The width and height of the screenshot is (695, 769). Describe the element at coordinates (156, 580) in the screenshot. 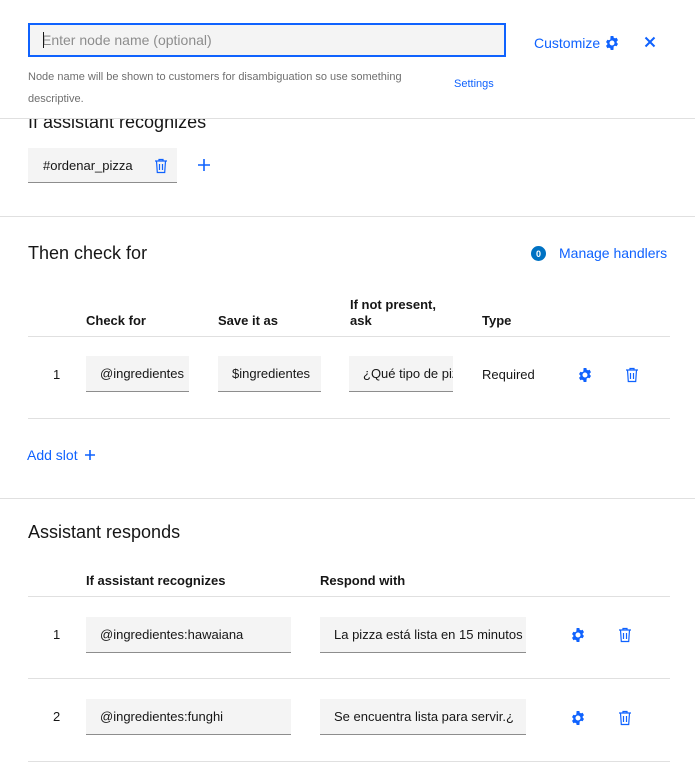

I see `column-header-condition: If assistant recognizes` at that location.